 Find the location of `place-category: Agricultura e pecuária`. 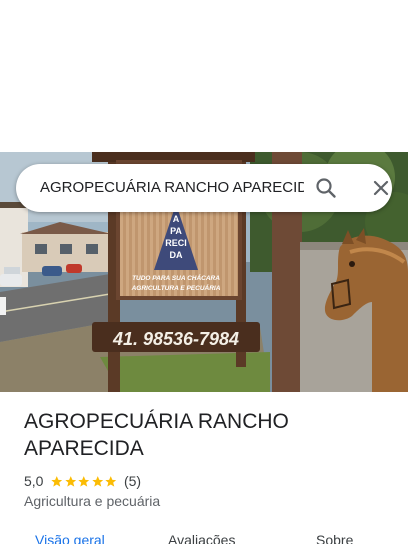

place-category: Agricultura e pecuária is located at coordinates (92, 501).